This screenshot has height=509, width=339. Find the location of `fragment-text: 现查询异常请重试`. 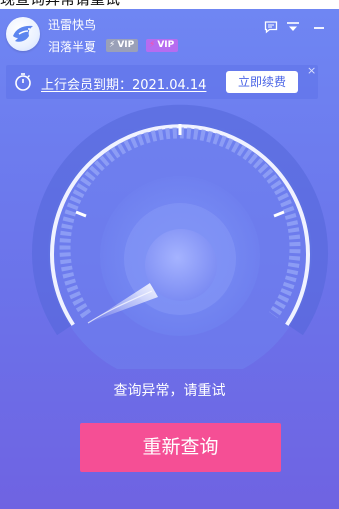

fragment-text: 现查询异常请重试 is located at coordinates (60, 4).